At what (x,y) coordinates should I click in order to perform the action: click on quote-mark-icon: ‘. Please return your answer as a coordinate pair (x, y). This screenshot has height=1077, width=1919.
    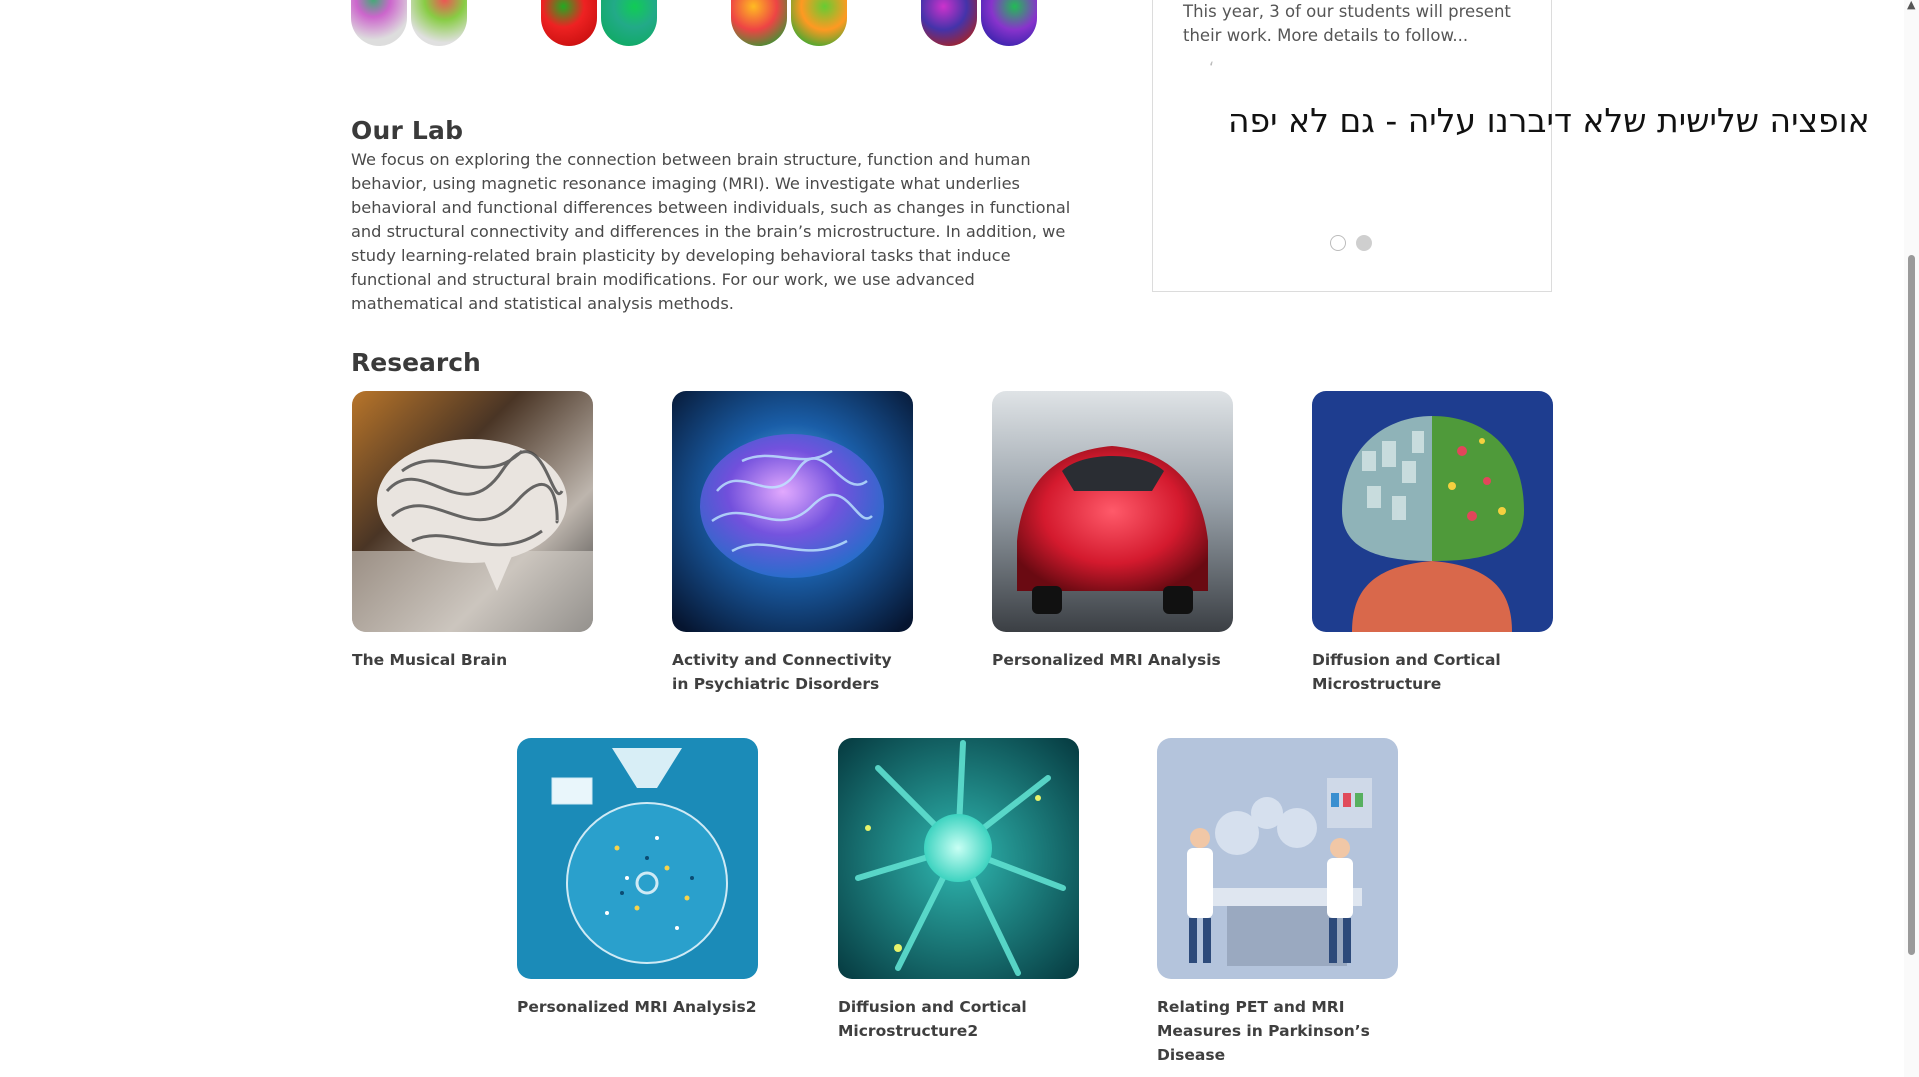
    Looking at the image, I should click on (1212, 67).